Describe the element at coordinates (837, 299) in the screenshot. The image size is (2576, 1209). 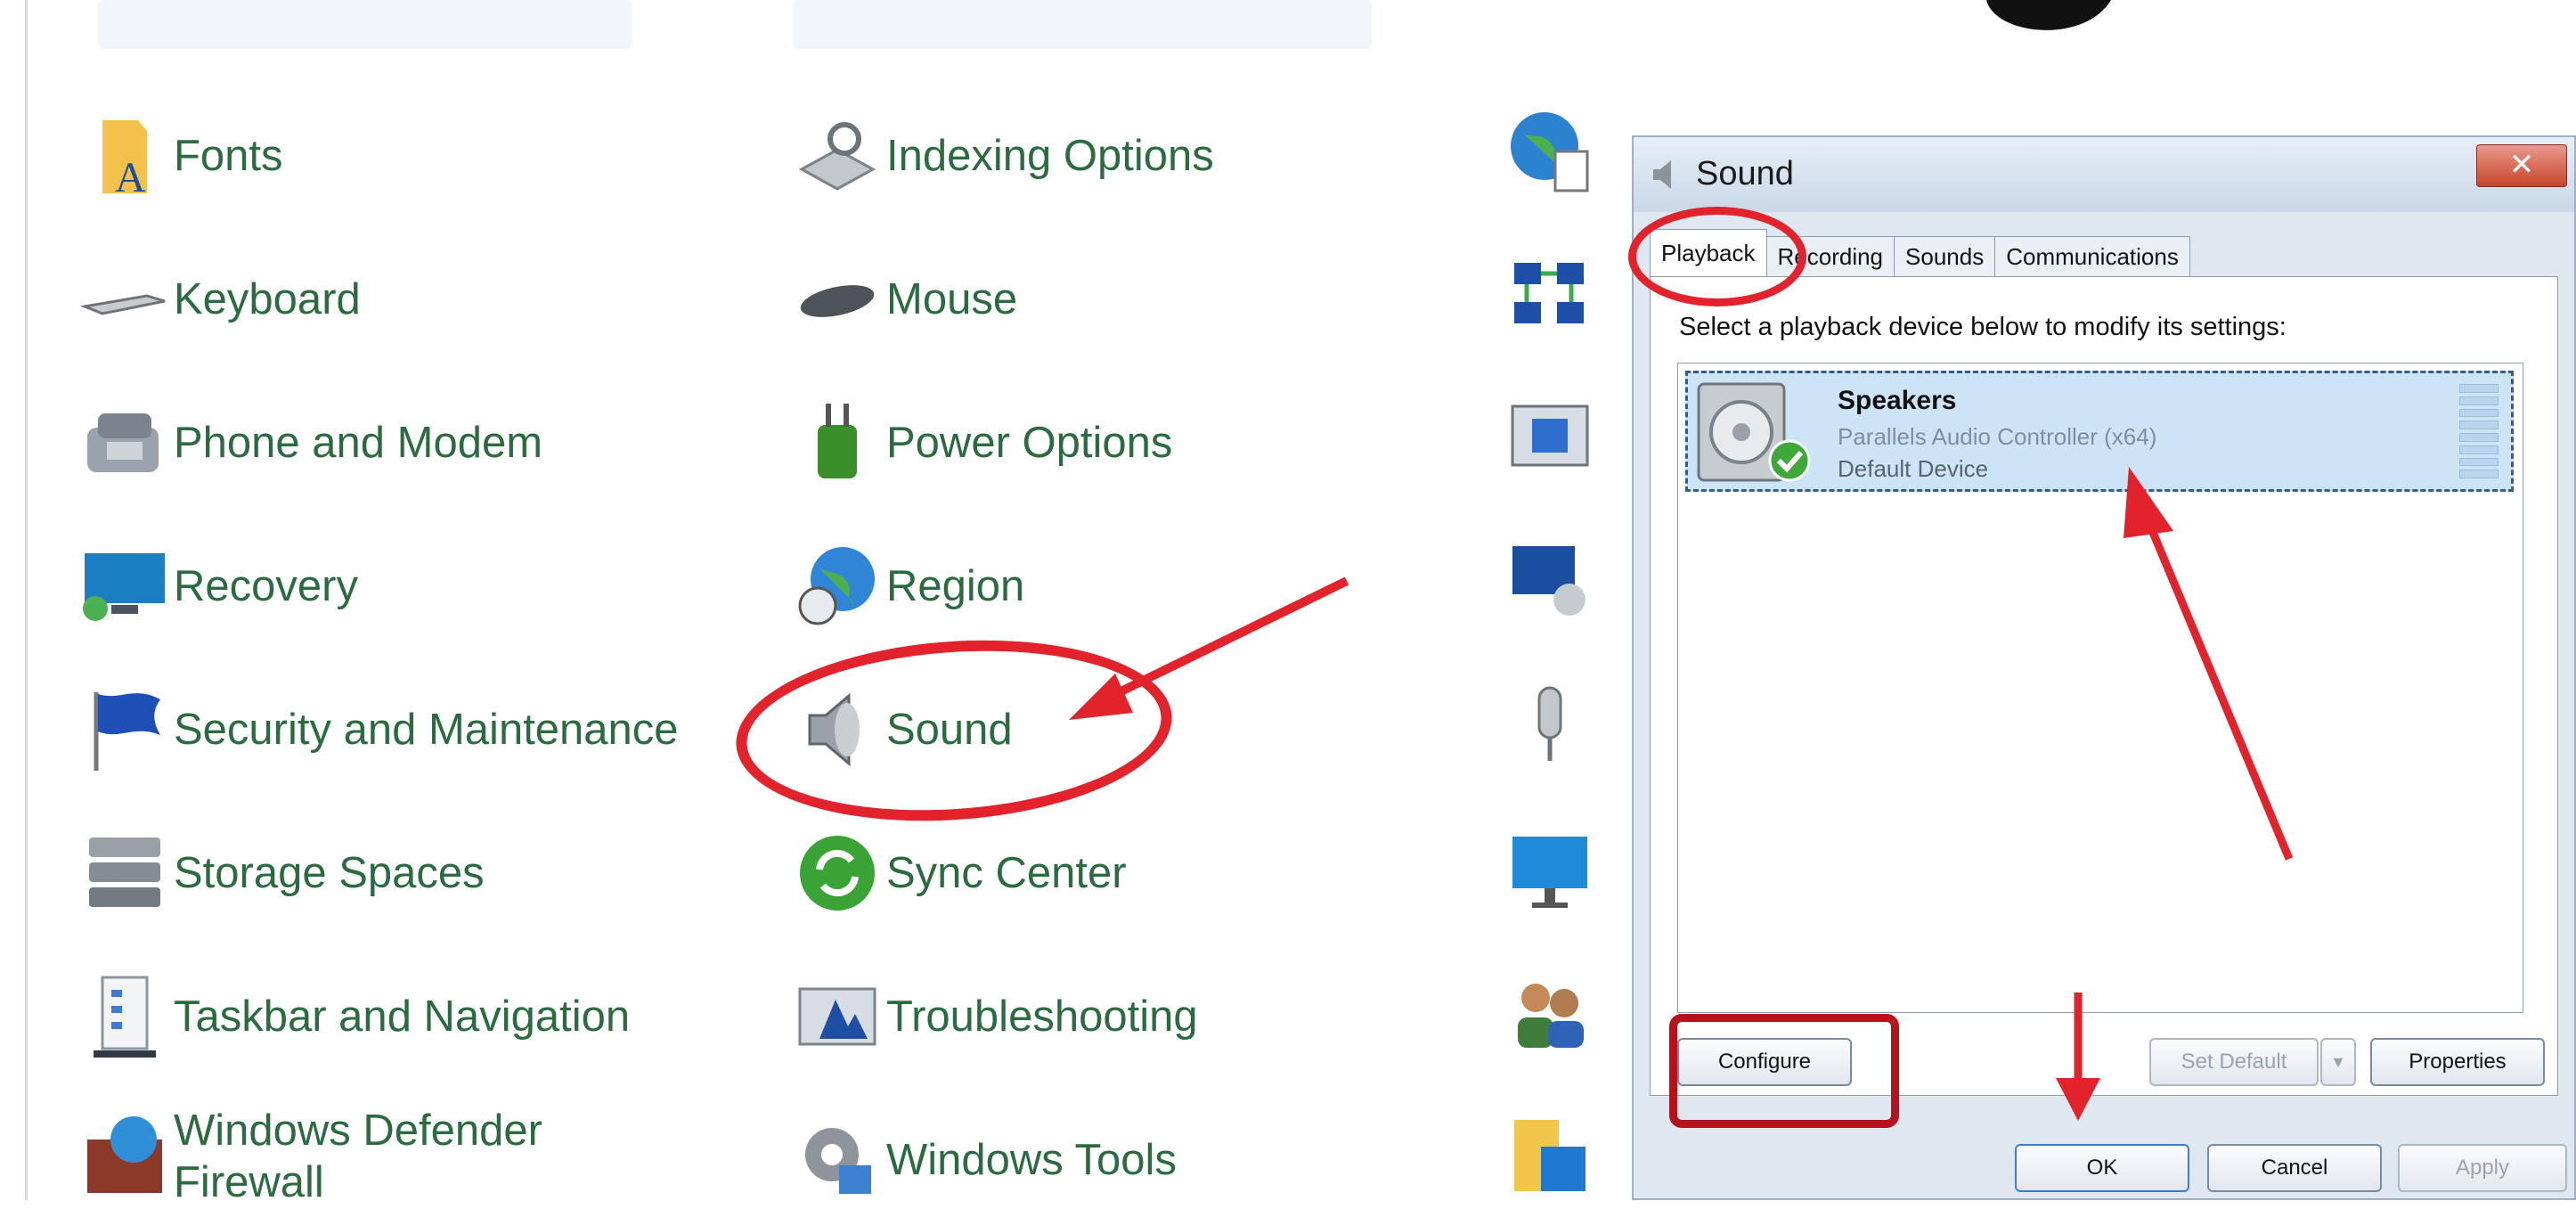
I see `mouse-icon` at that location.